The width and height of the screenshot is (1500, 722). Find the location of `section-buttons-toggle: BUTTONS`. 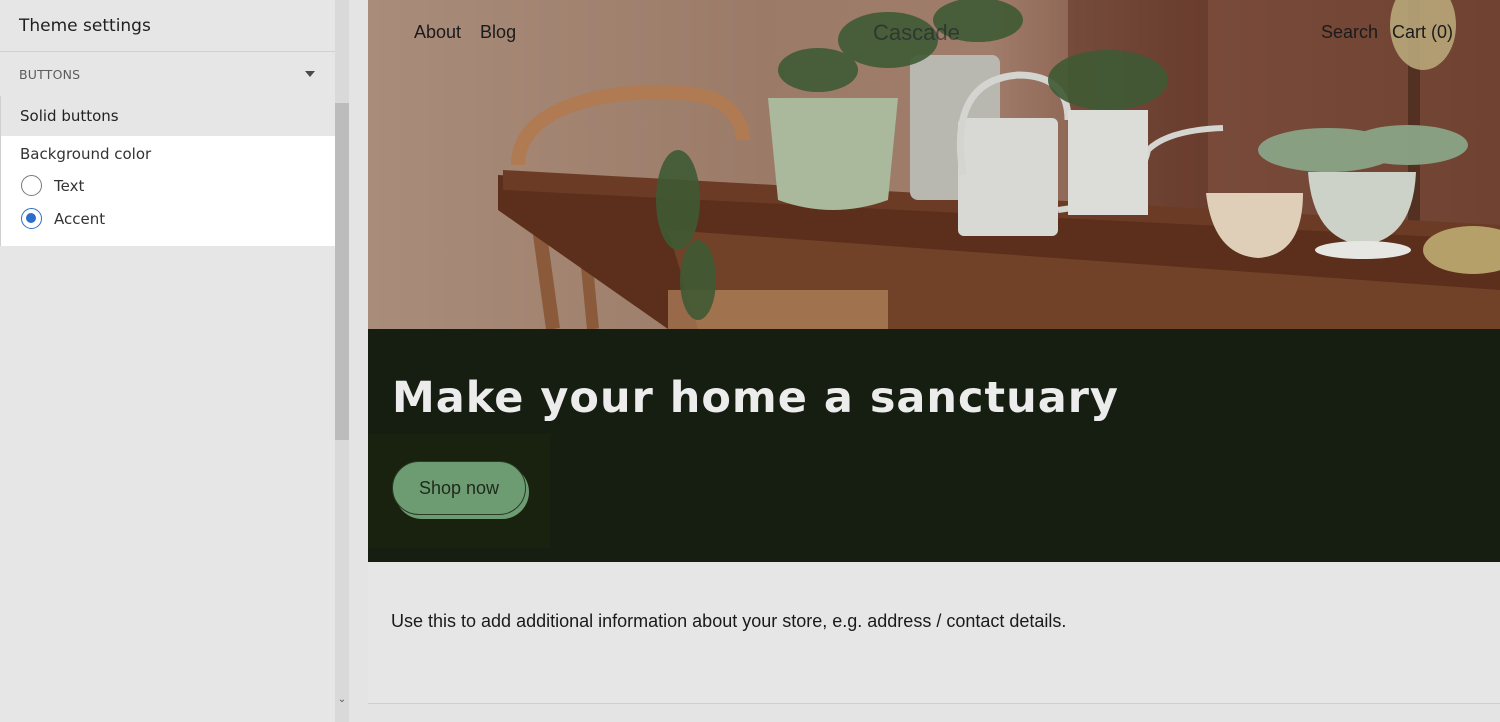

section-buttons-toggle: BUTTONS is located at coordinates (167, 74).